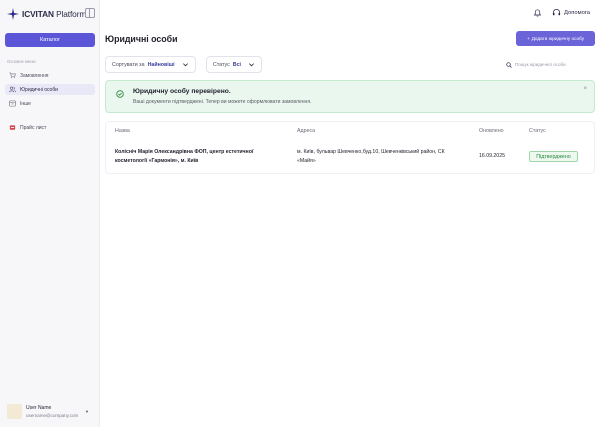 This screenshot has height=427, width=600. What do you see at coordinates (221, 64) in the screenshot?
I see `status-filter-label: Статус` at bounding box center [221, 64].